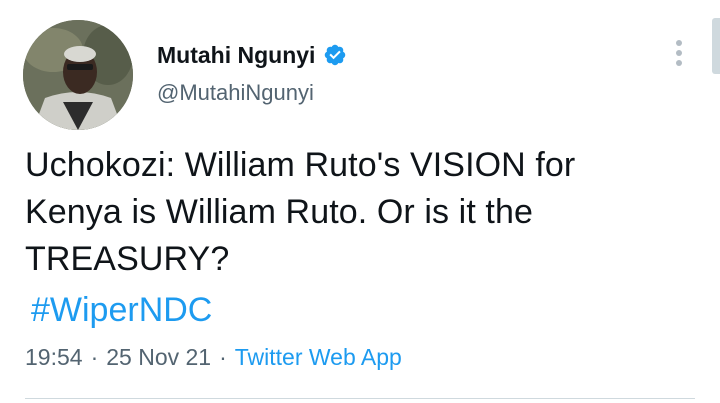 The height and width of the screenshot is (403, 720). Describe the element at coordinates (318, 357) in the screenshot. I see `tweet-source-link: Twitter Web App` at that location.